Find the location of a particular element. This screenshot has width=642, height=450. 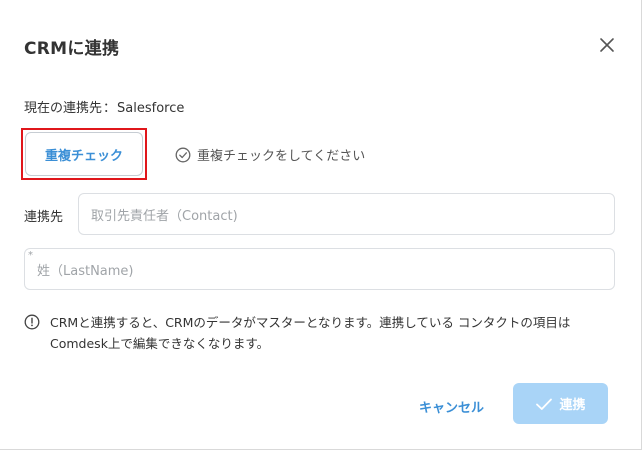

duplicate-check-button: 重複チェック is located at coordinates (84, 154).